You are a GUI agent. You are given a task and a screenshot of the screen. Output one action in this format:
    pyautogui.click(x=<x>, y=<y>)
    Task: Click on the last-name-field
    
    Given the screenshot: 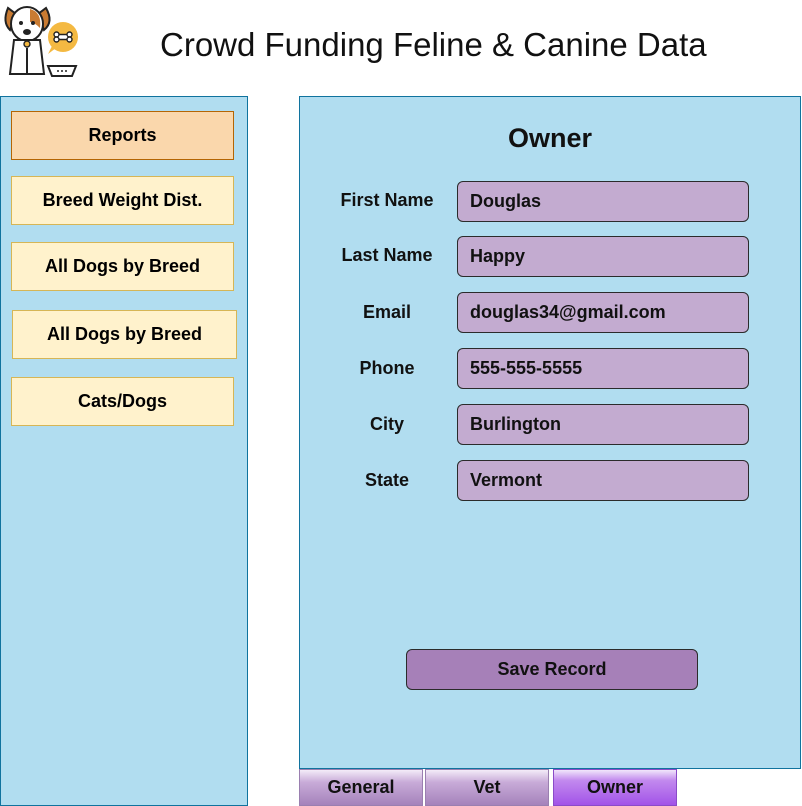 What is the action you would take?
    pyautogui.click(x=603, y=256)
    